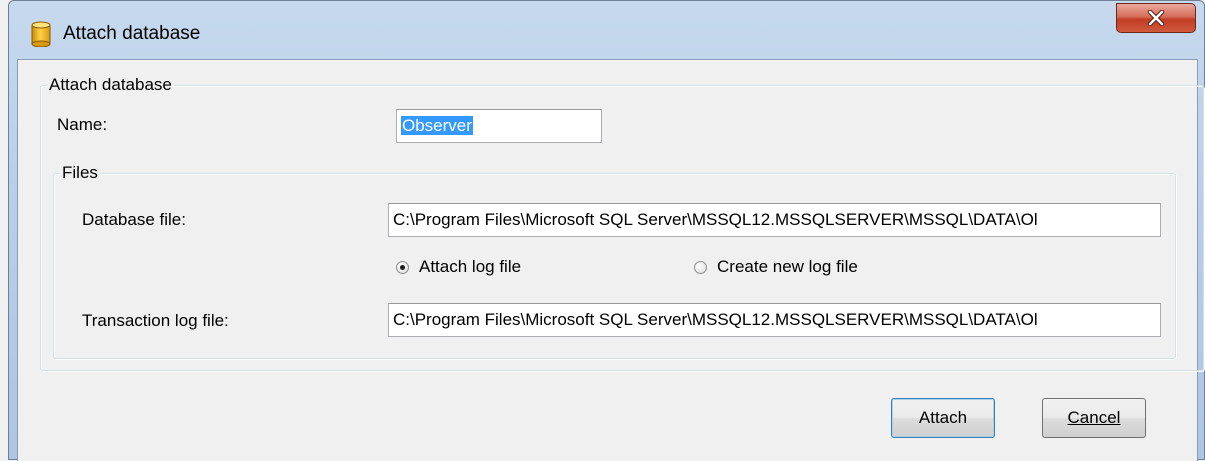  I want to click on close-button, so click(1156, 18).